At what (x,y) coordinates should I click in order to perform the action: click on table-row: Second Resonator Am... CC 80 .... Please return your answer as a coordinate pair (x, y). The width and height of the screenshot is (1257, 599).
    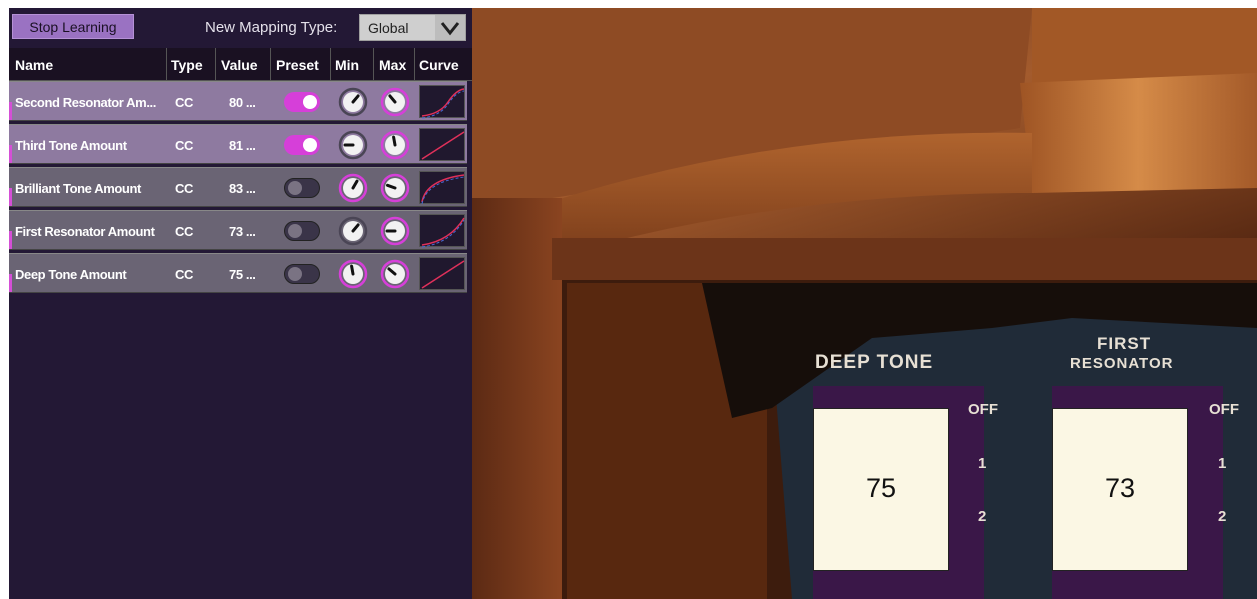
    Looking at the image, I should click on (238, 101).